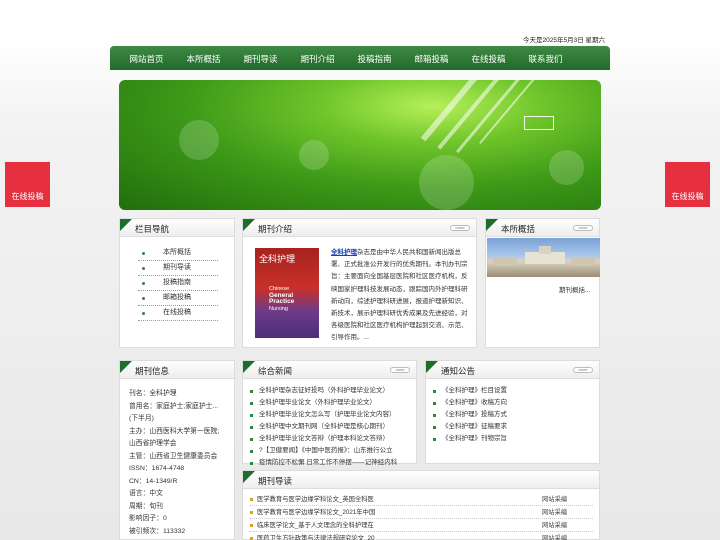 The width and height of the screenshot is (720, 540). I want to click on right-online-submit-button: 在线投稿, so click(687, 184).